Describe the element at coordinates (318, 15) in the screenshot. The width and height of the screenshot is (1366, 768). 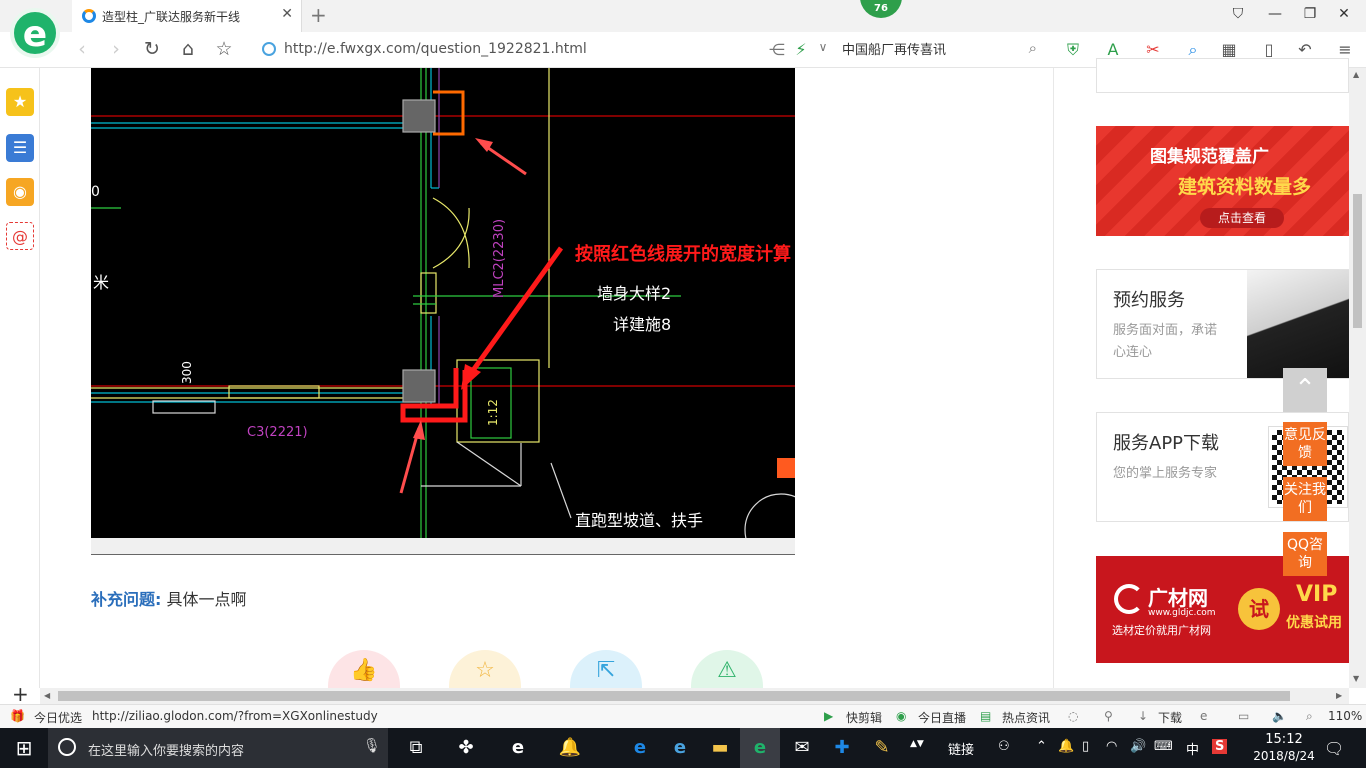
I see `new-tab-icon: +` at that location.